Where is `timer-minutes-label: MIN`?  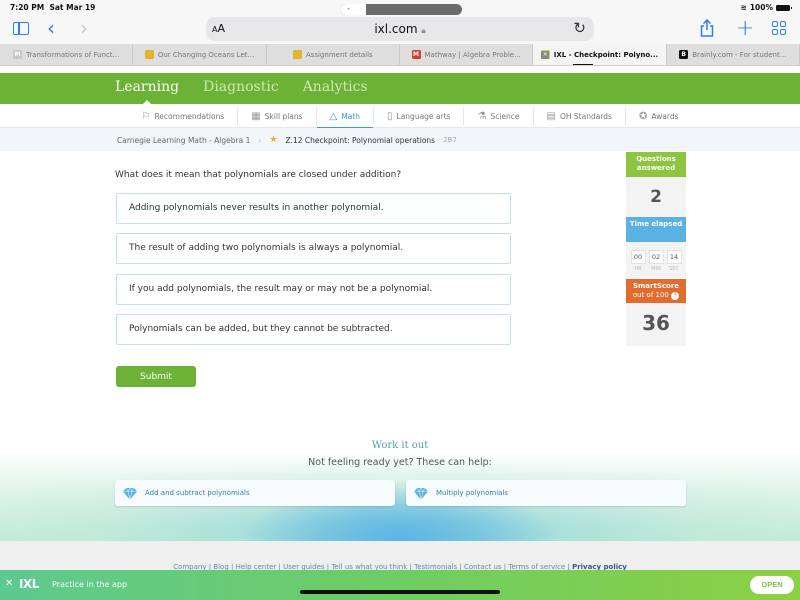 timer-minutes-label: MIN is located at coordinates (656, 269).